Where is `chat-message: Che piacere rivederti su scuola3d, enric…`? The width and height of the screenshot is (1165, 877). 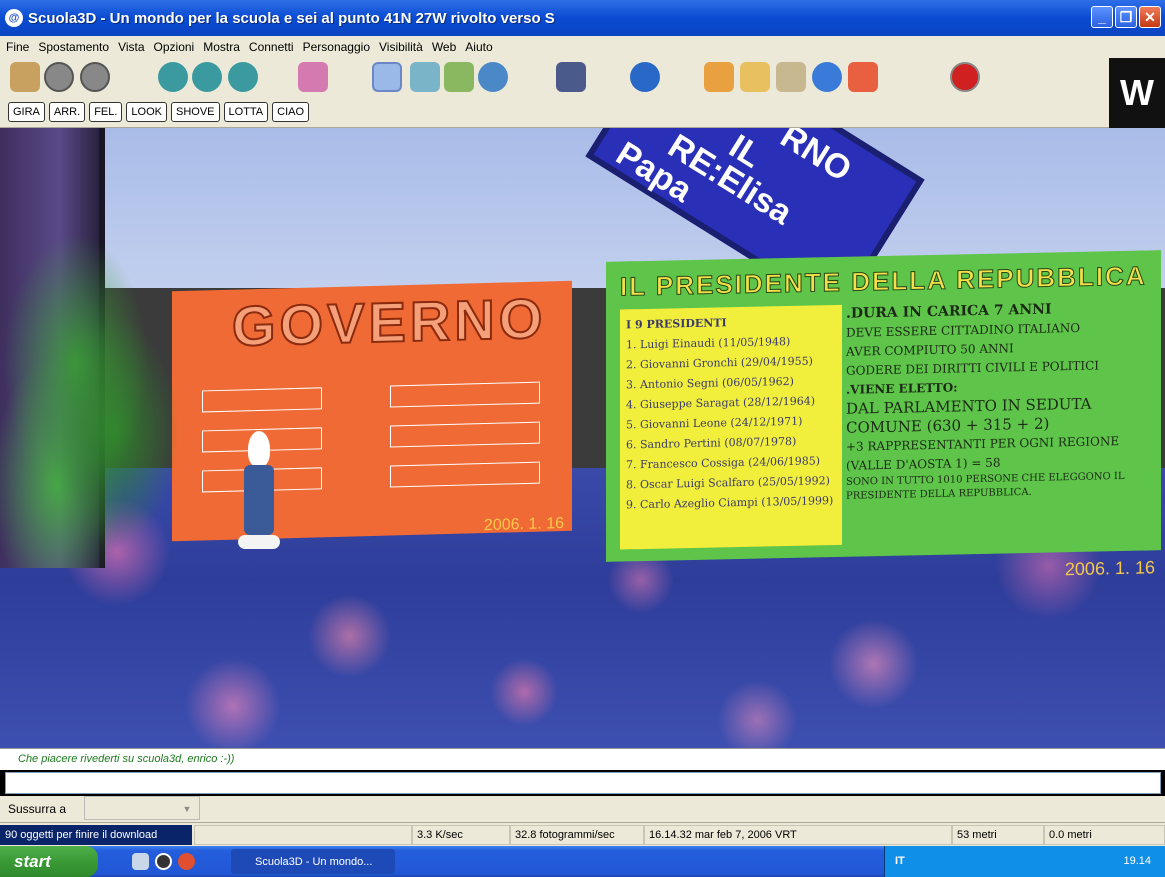
chat-message: Che piacere rivederti su scuola3d, enric… is located at coordinates (582, 759).